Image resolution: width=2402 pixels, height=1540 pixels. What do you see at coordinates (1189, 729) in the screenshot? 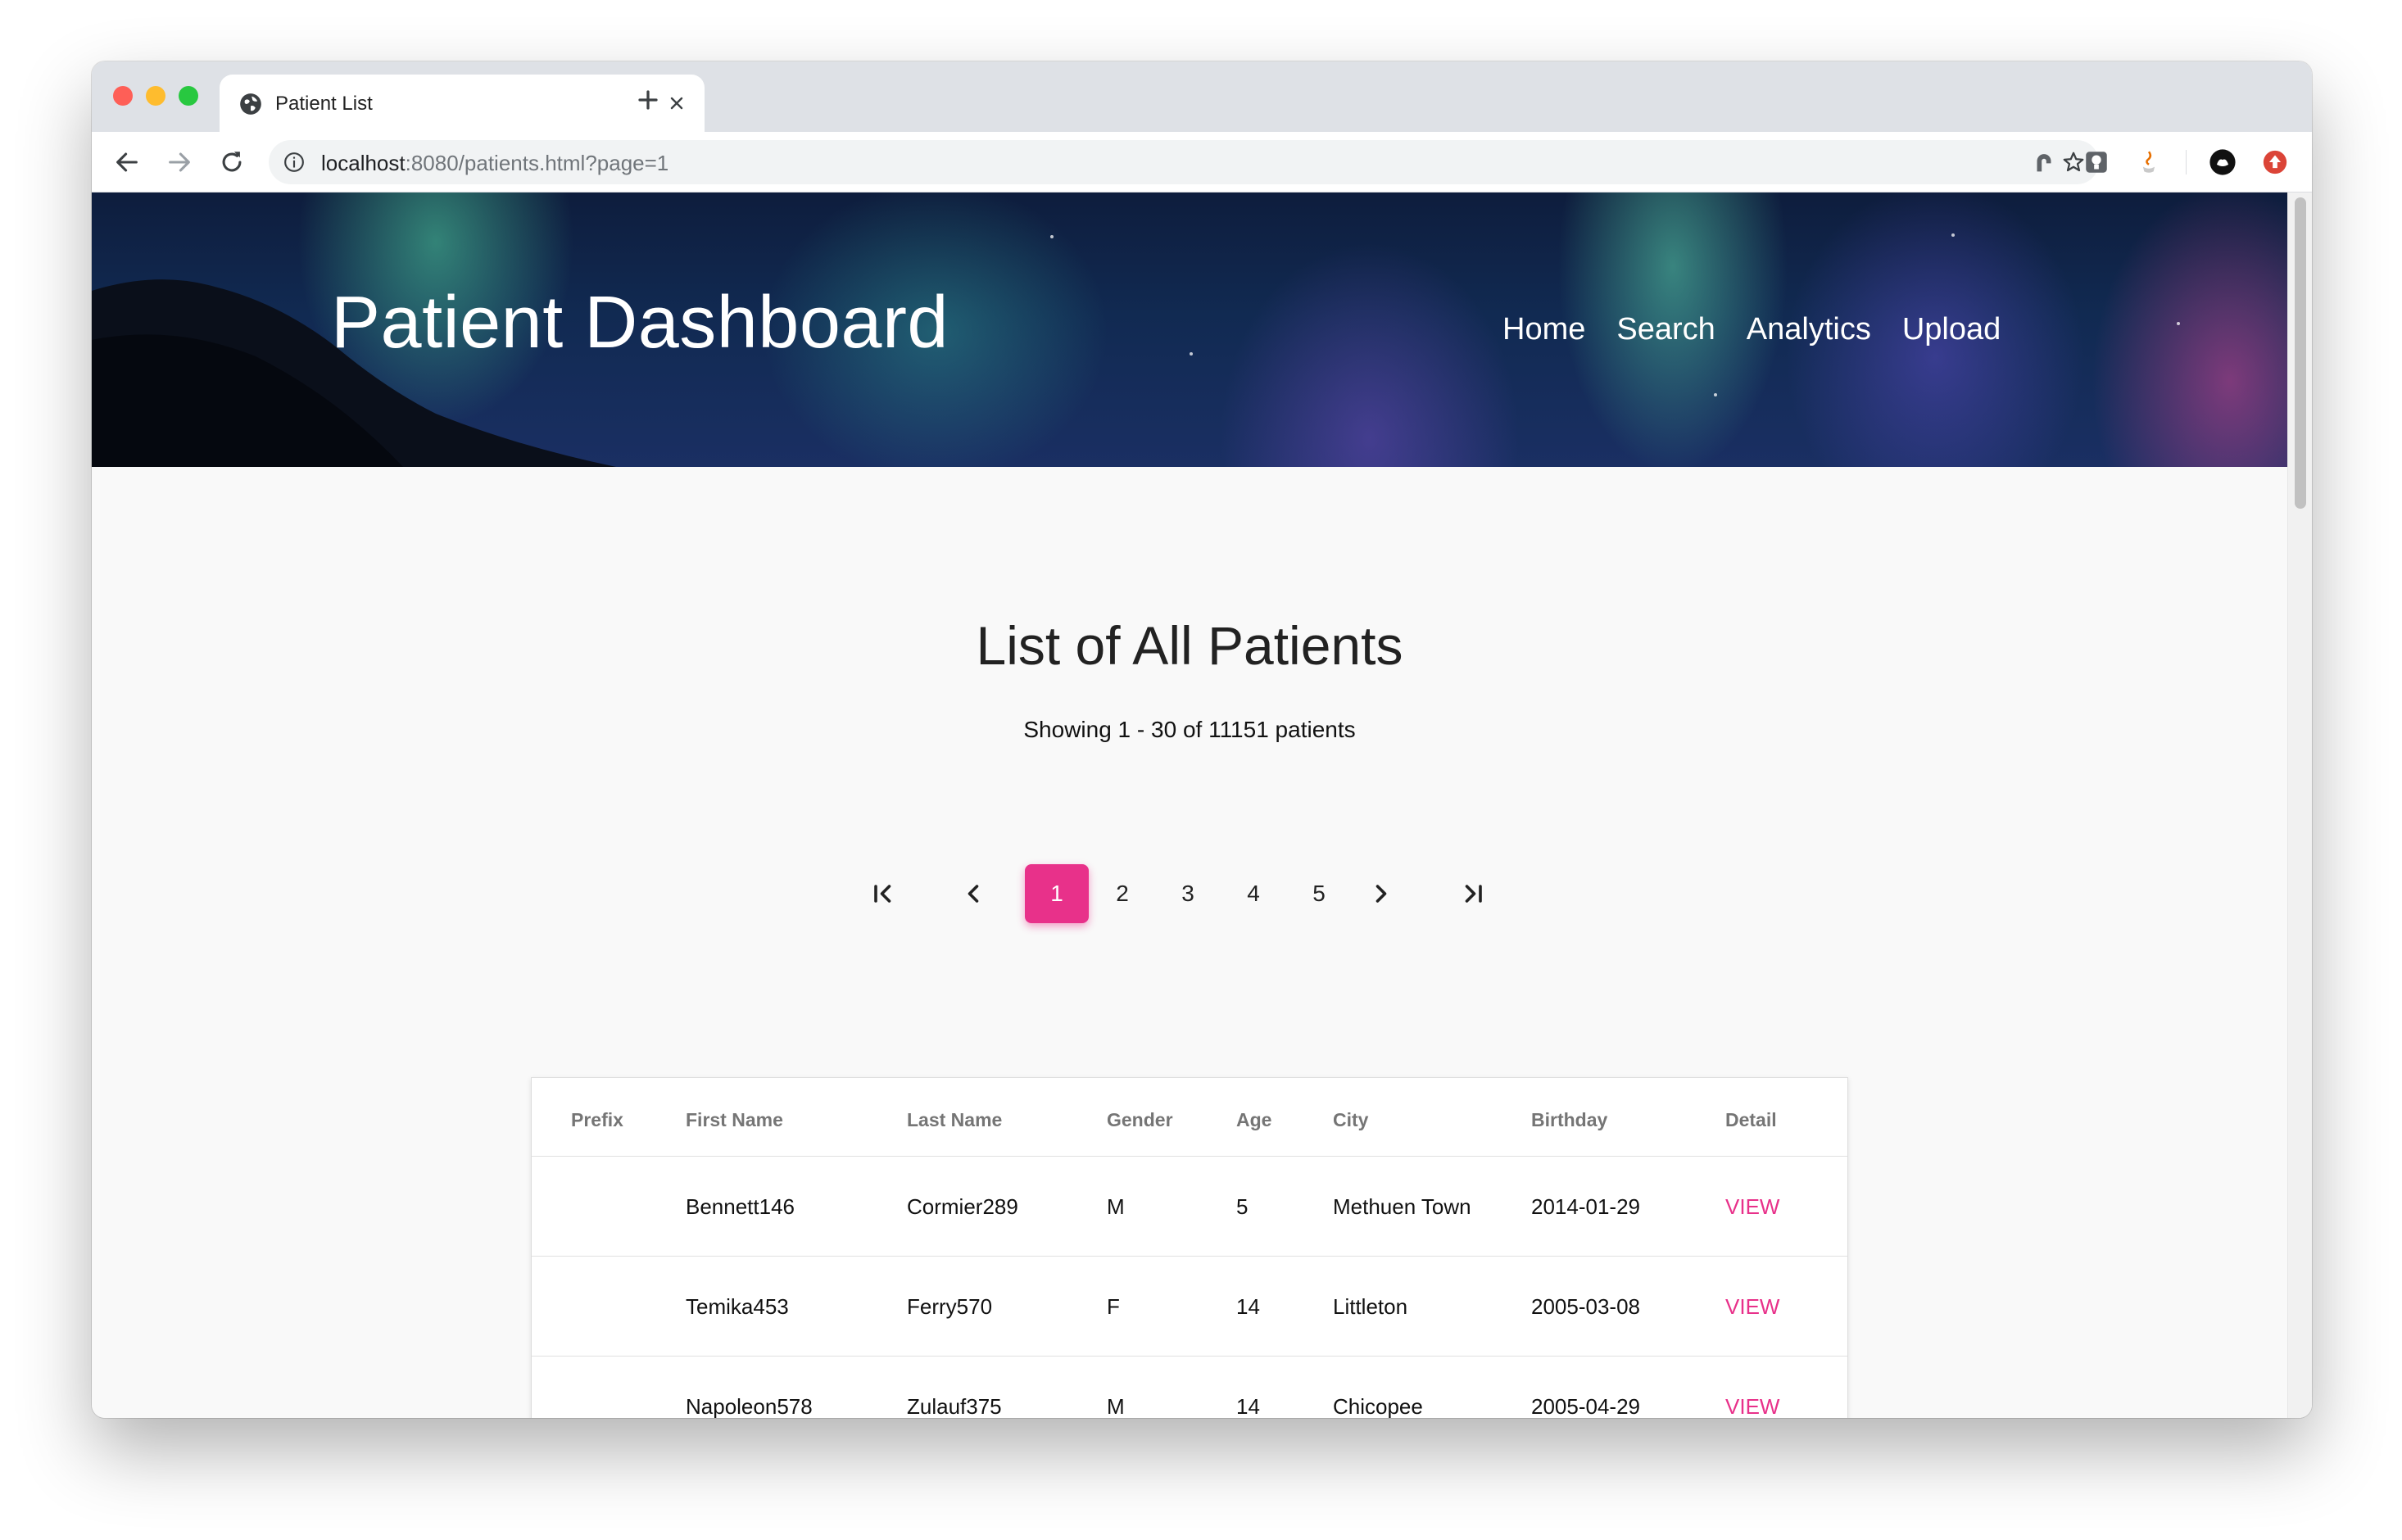
I see `results-summary: Showing 1 - 30 of 11151 patients` at bounding box center [1189, 729].